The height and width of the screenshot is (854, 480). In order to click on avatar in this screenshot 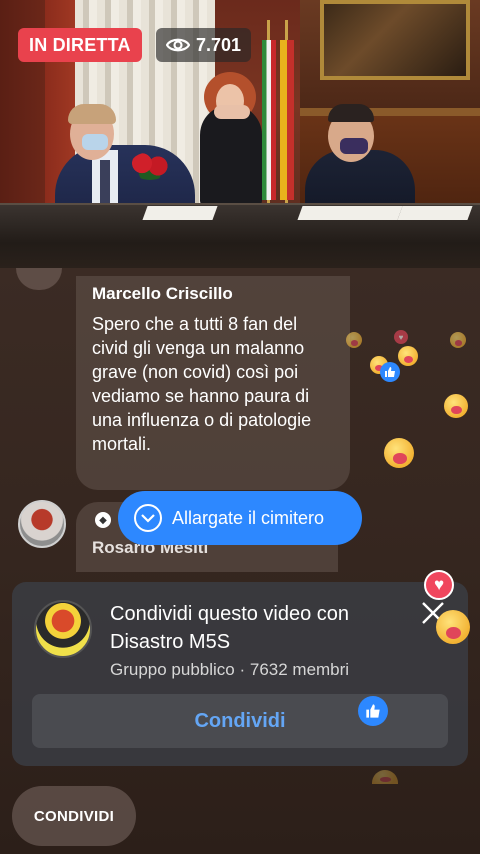, I will do `click(42, 524)`.